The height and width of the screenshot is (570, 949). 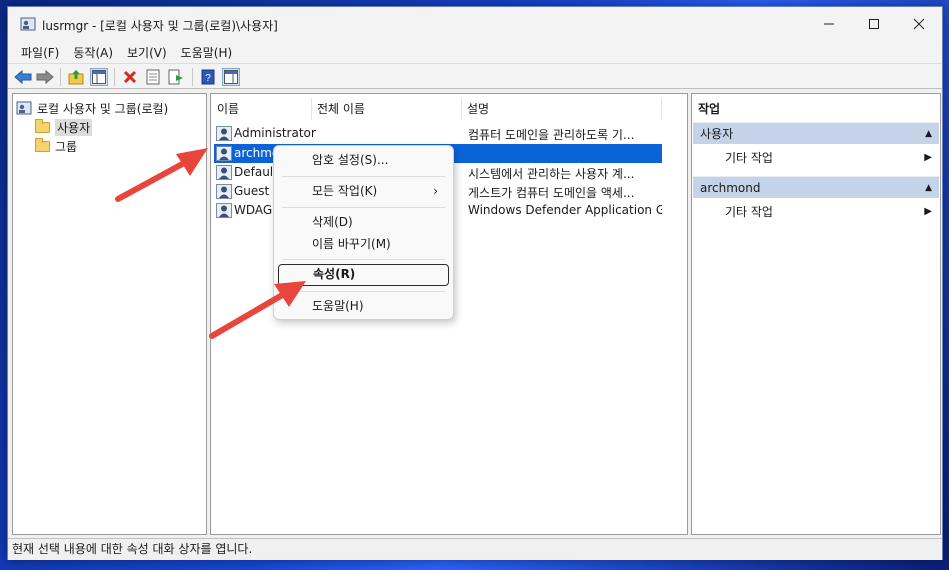 I want to click on action-pane-icon, so click(x=231, y=77).